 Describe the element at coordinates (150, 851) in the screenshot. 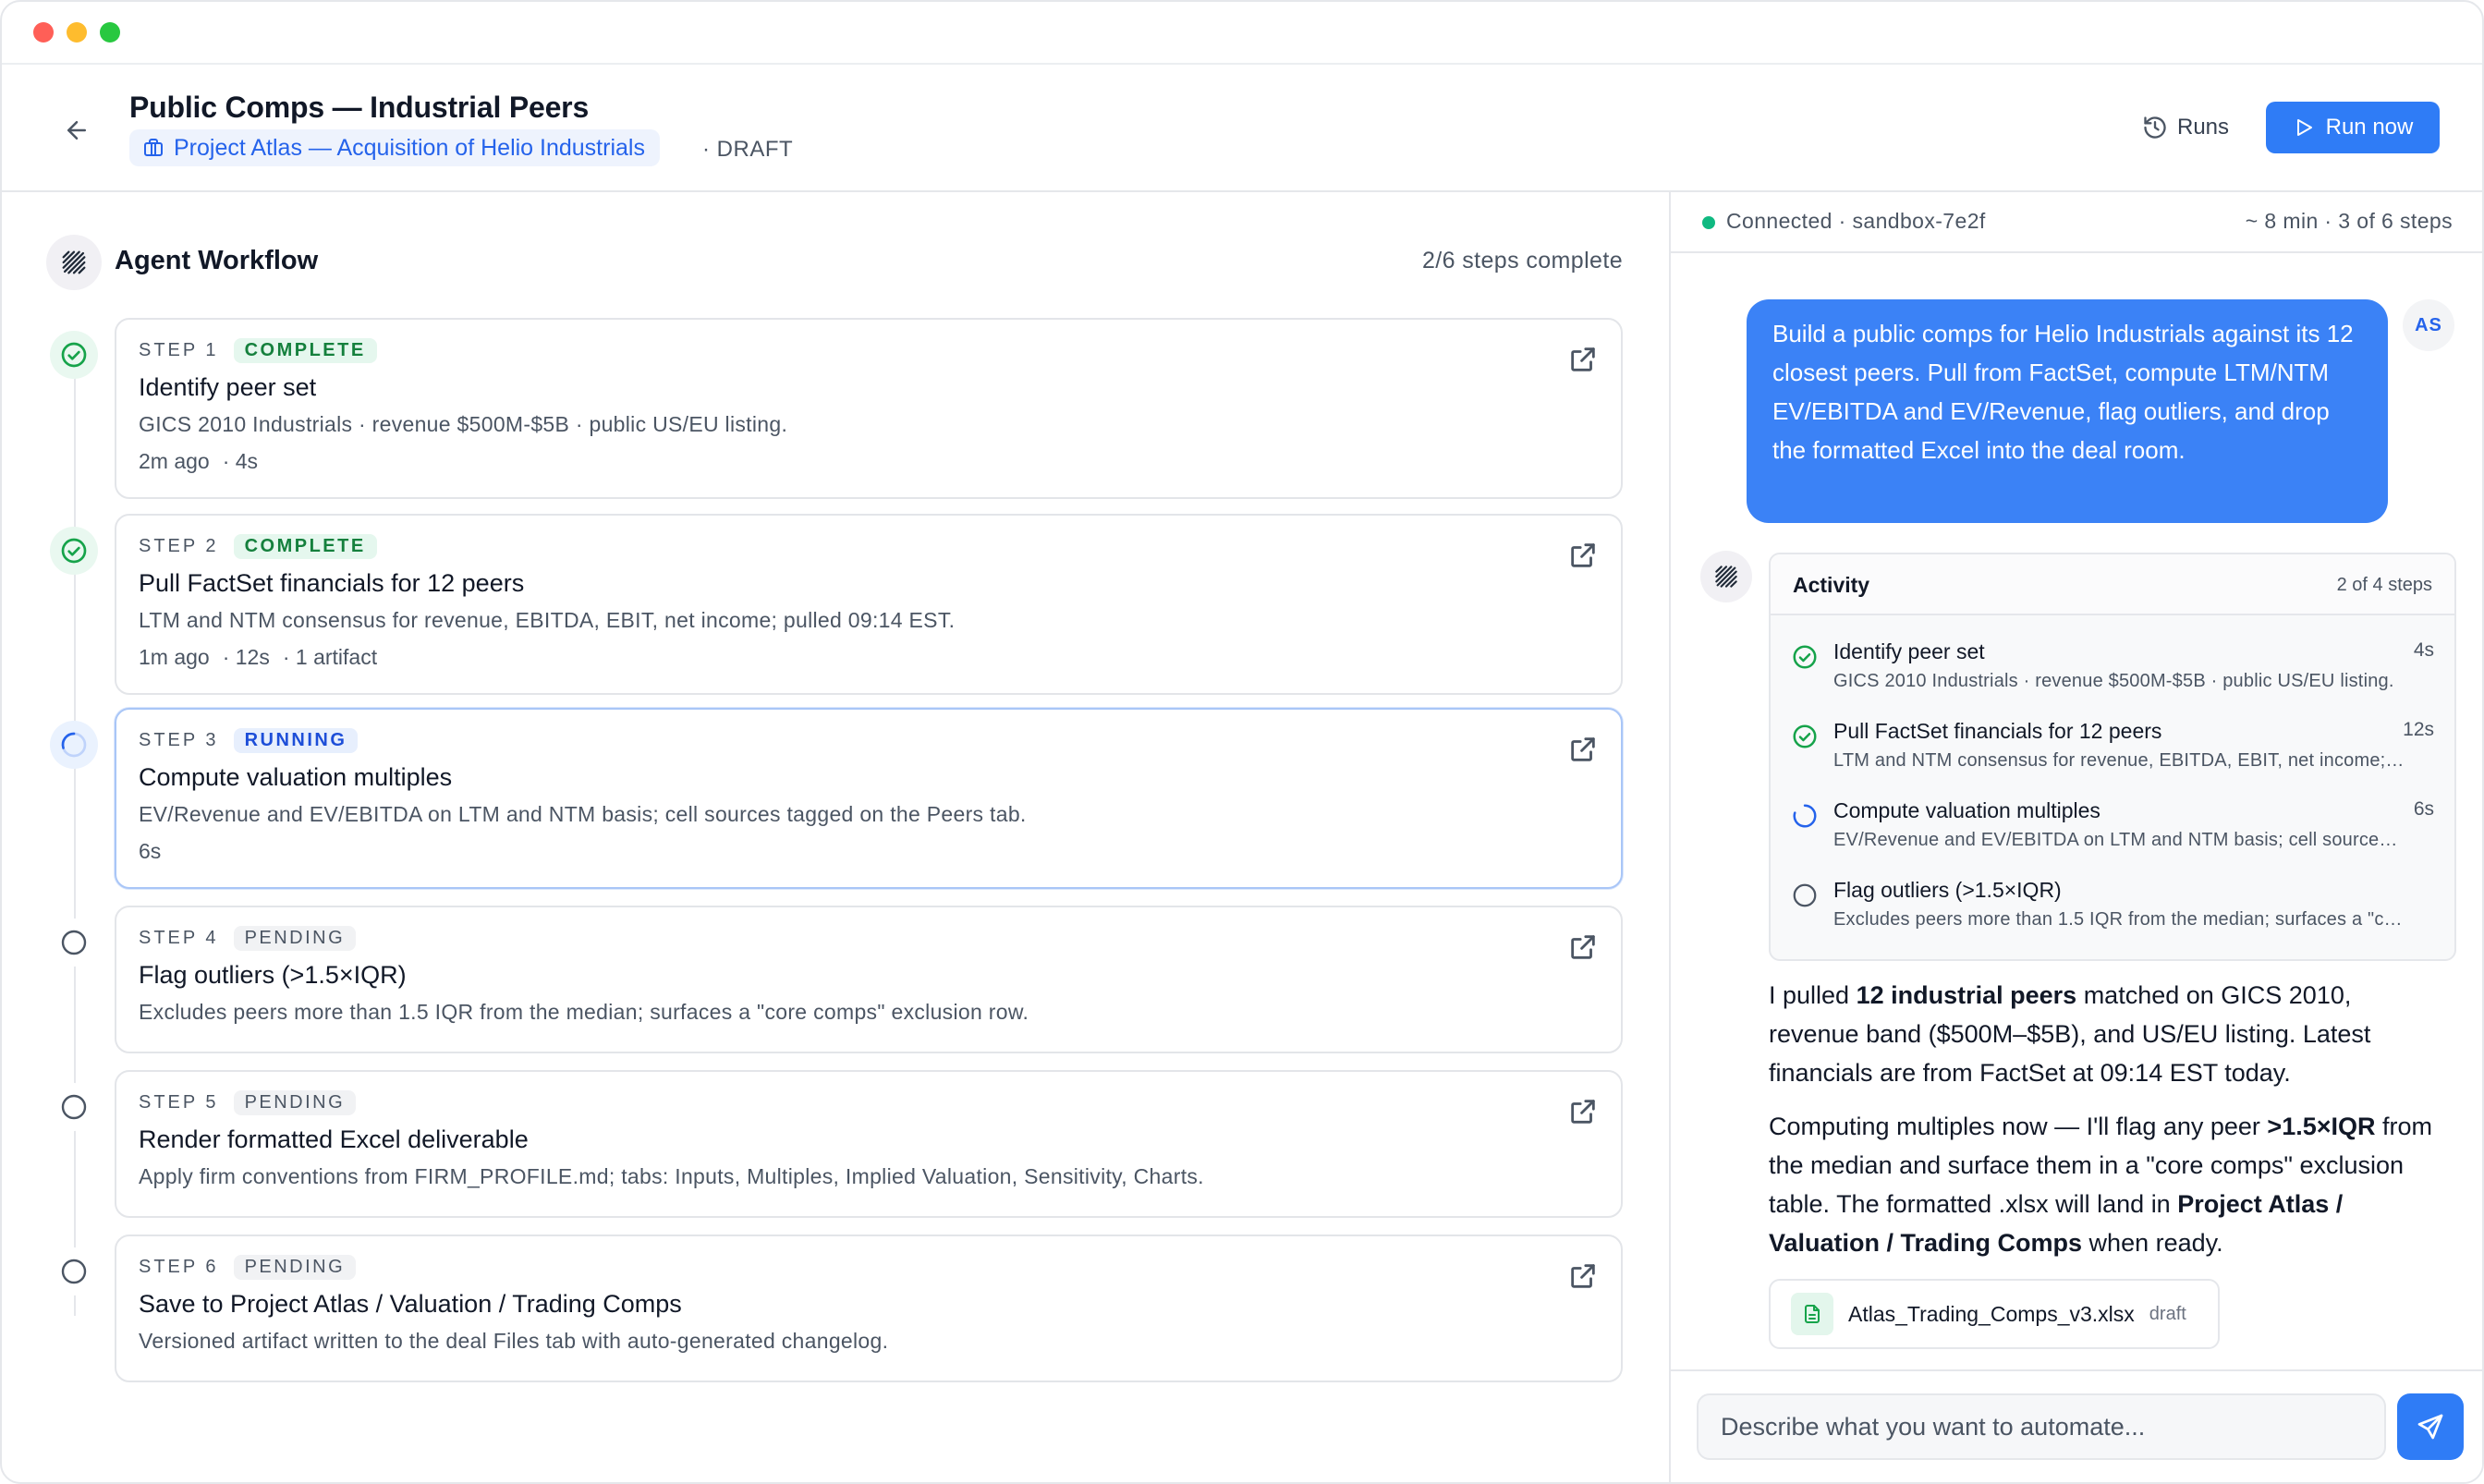

I see `step-duration: 6s` at that location.